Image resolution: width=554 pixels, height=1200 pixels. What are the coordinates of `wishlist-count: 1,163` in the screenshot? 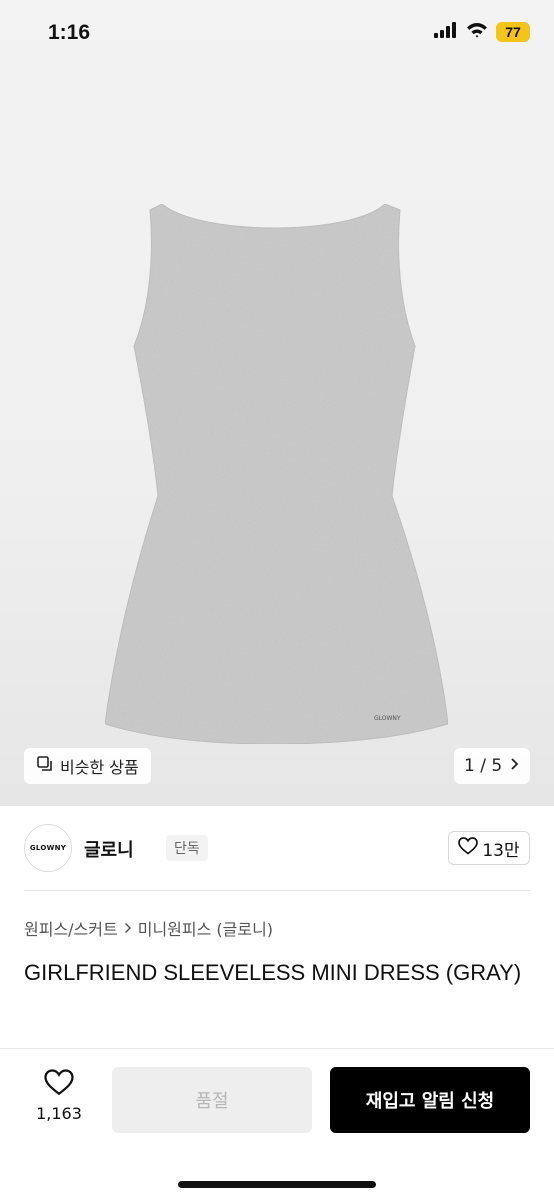 It's located at (59, 1113).